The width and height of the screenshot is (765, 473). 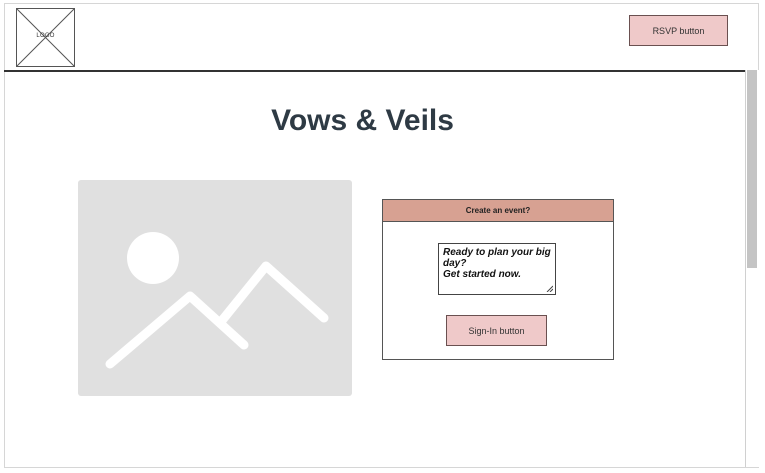 What do you see at coordinates (549, 288) in the screenshot?
I see `resize-handle-icon` at bounding box center [549, 288].